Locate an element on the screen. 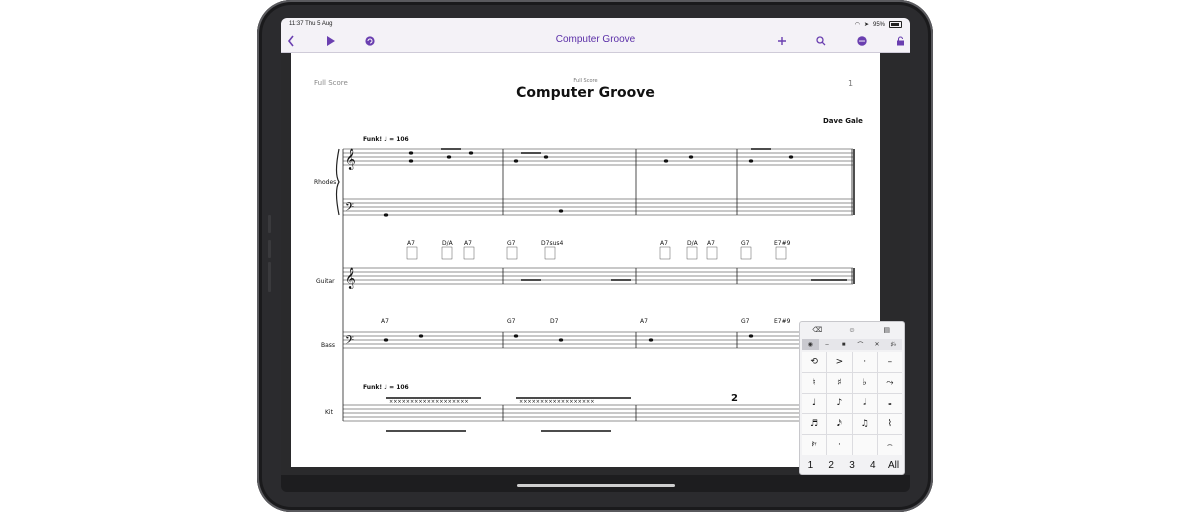 Image resolution: width=1200 pixels, height=514 pixels. palette-key: ♫ is located at coordinates (864, 424).